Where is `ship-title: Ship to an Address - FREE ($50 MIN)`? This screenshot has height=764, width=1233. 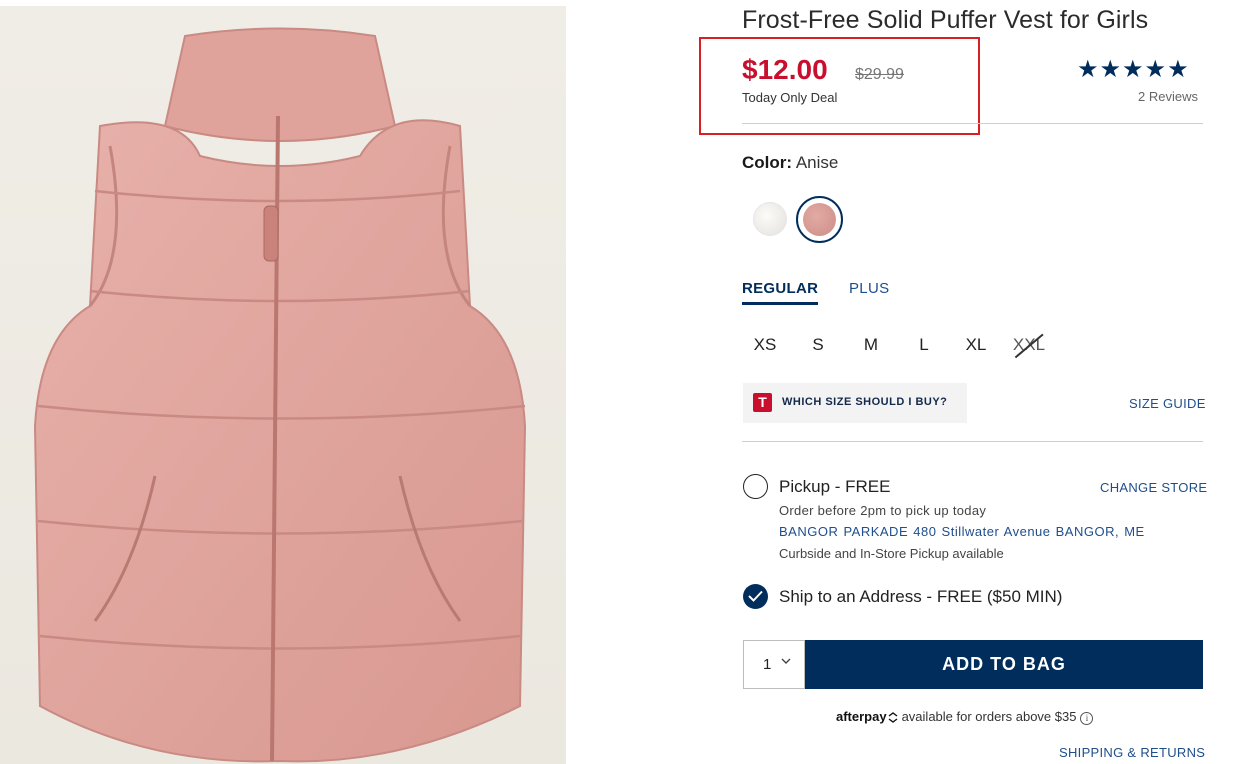
ship-title: Ship to an Address - FREE ($50 MIN) is located at coordinates (920, 597).